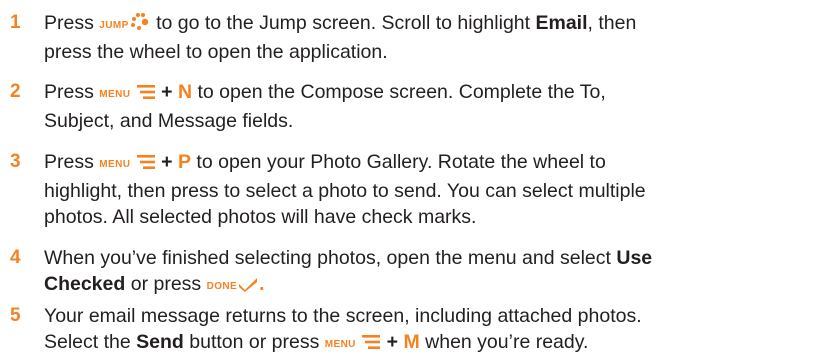 Image resolution: width=813 pixels, height=359 pixels. Describe the element at coordinates (15, 257) in the screenshot. I see `step-number: 4` at that location.